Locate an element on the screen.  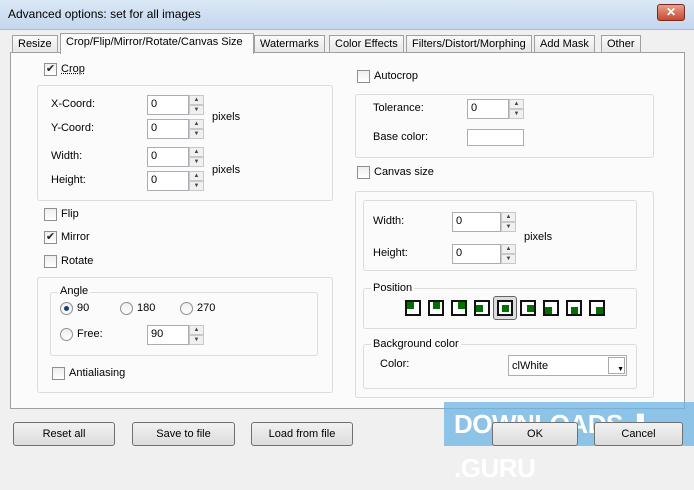
crop-width-input: 0 is located at coordinates (168, 157).